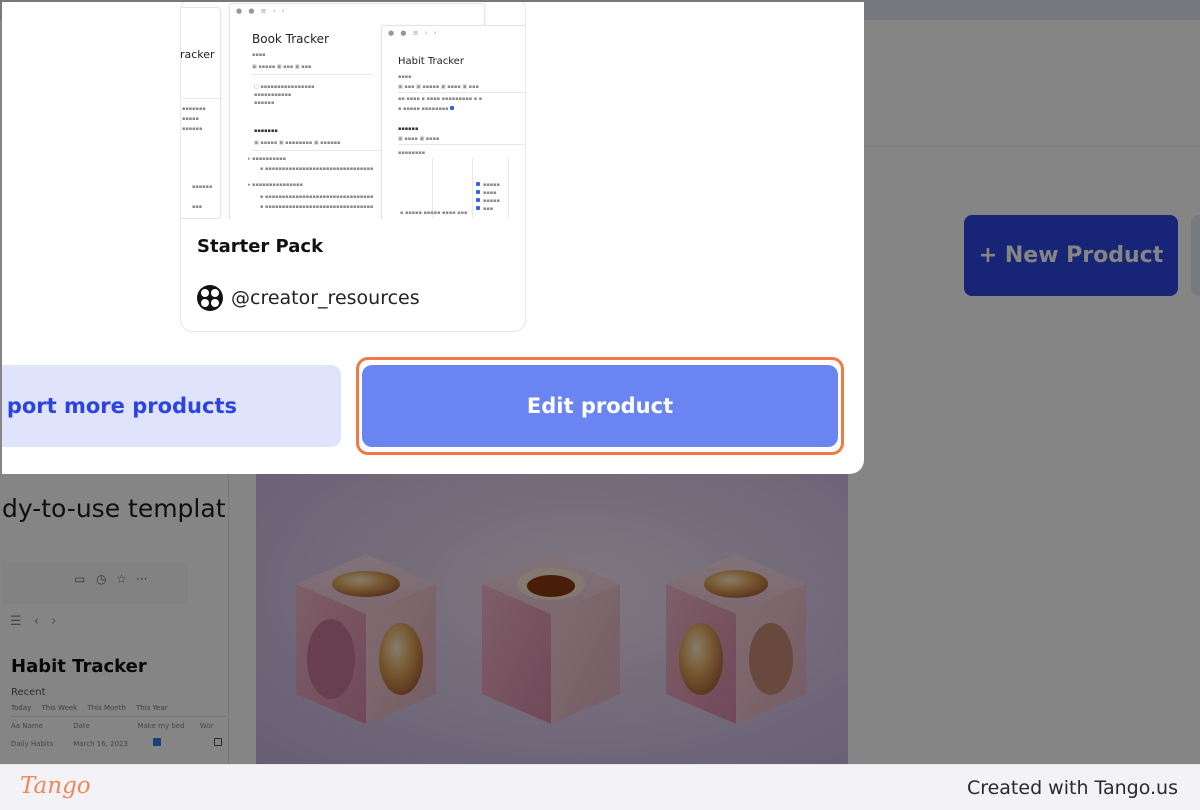 Image resolution: width=1200 pixels, height=810 pixels. I want to click on product-title: Starter Pack, so click(260, 246).